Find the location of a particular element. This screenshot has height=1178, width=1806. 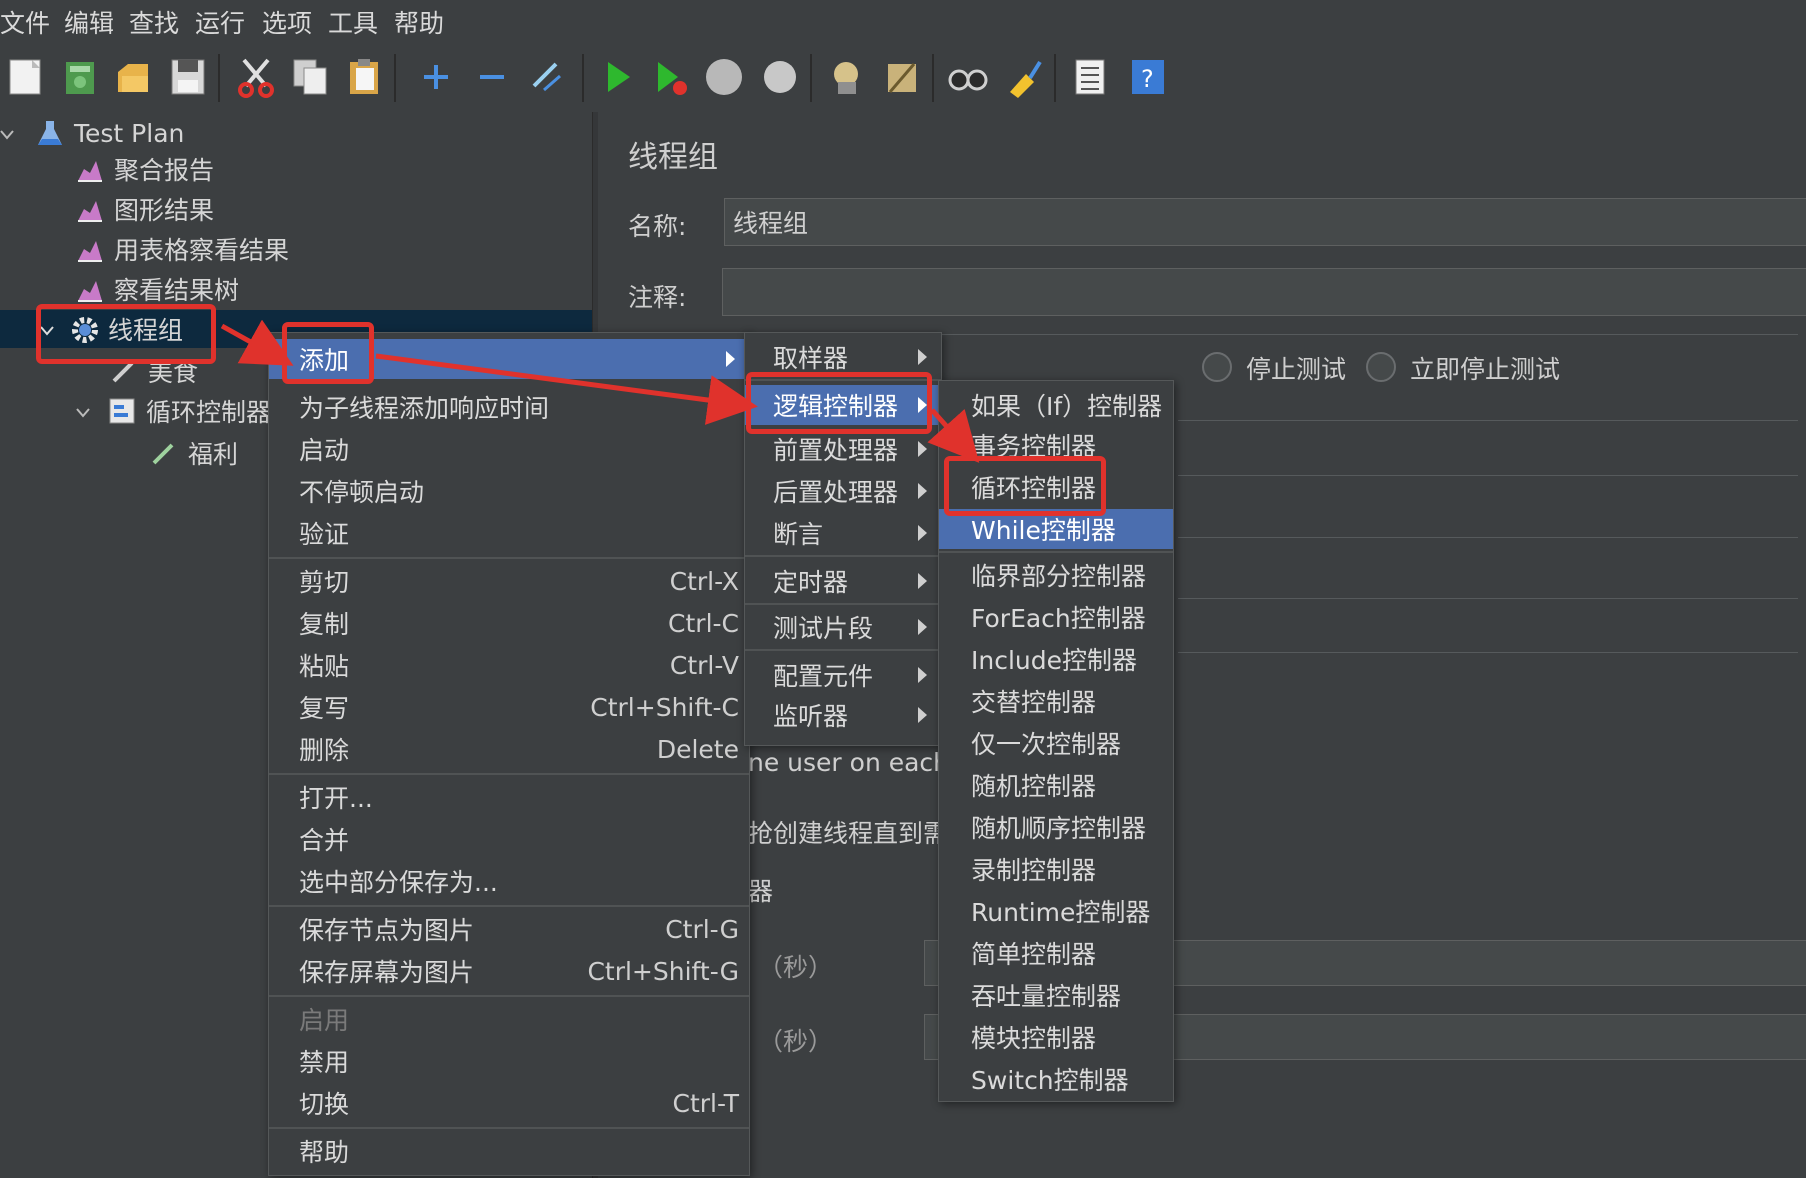

annotation-arrows is located at coordinates (600, 391).